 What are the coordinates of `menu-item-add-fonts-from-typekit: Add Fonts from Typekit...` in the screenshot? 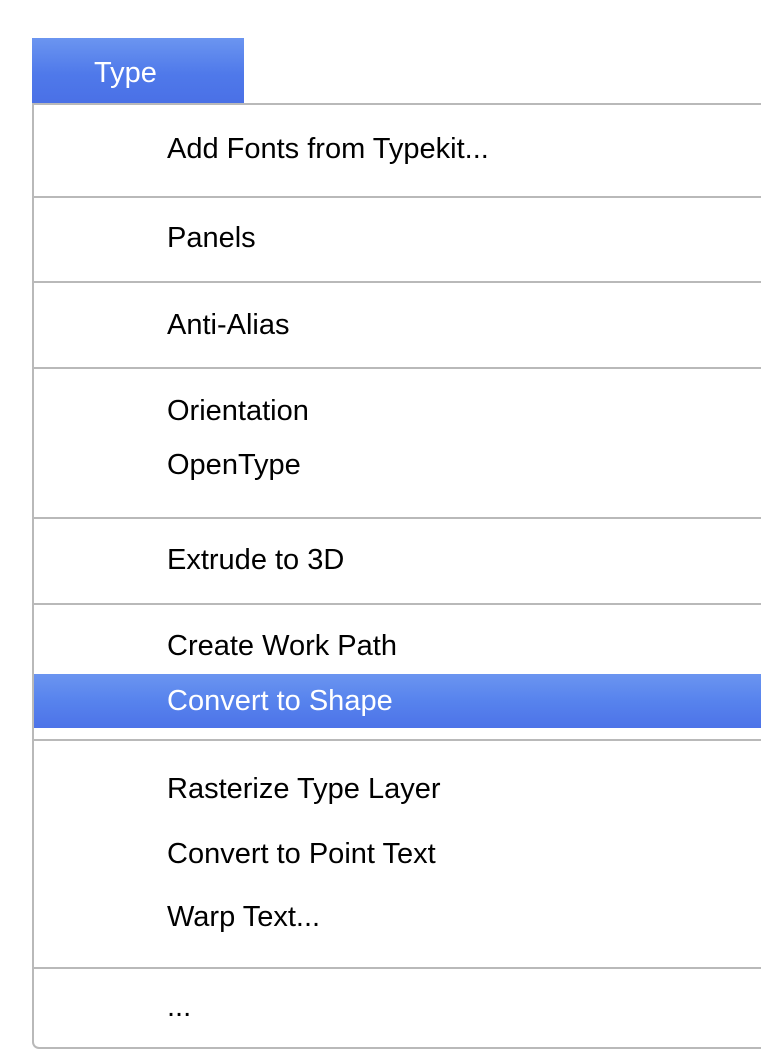 It's located at (397, 149).